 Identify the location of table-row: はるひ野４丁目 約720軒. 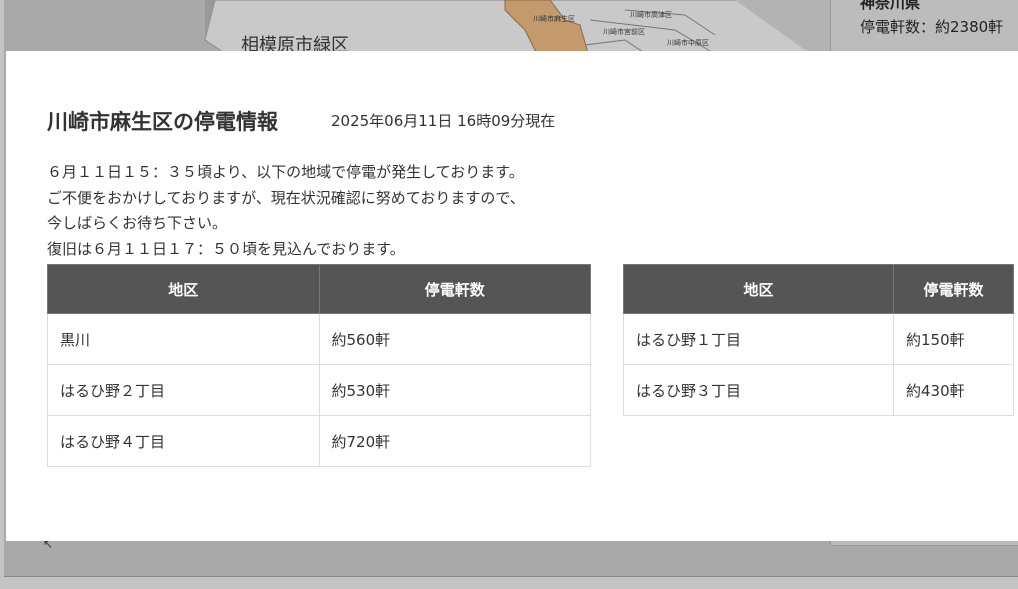
(319, 441).